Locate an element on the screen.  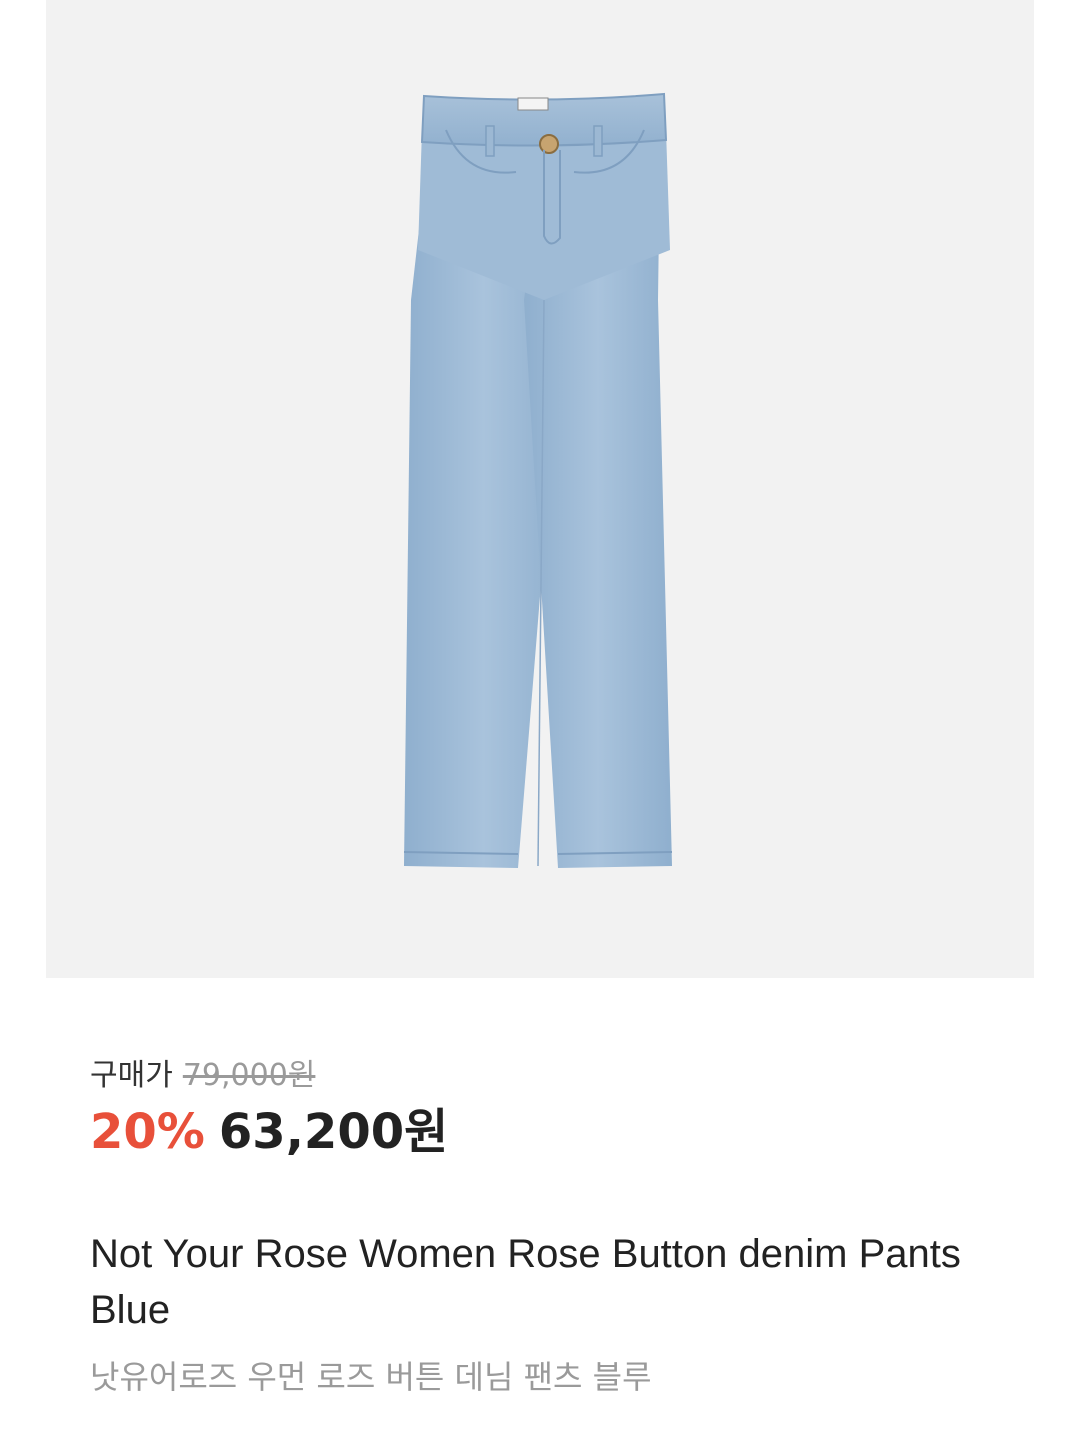
sale-price: 63,200원 is located at coordinates (333, 1132).